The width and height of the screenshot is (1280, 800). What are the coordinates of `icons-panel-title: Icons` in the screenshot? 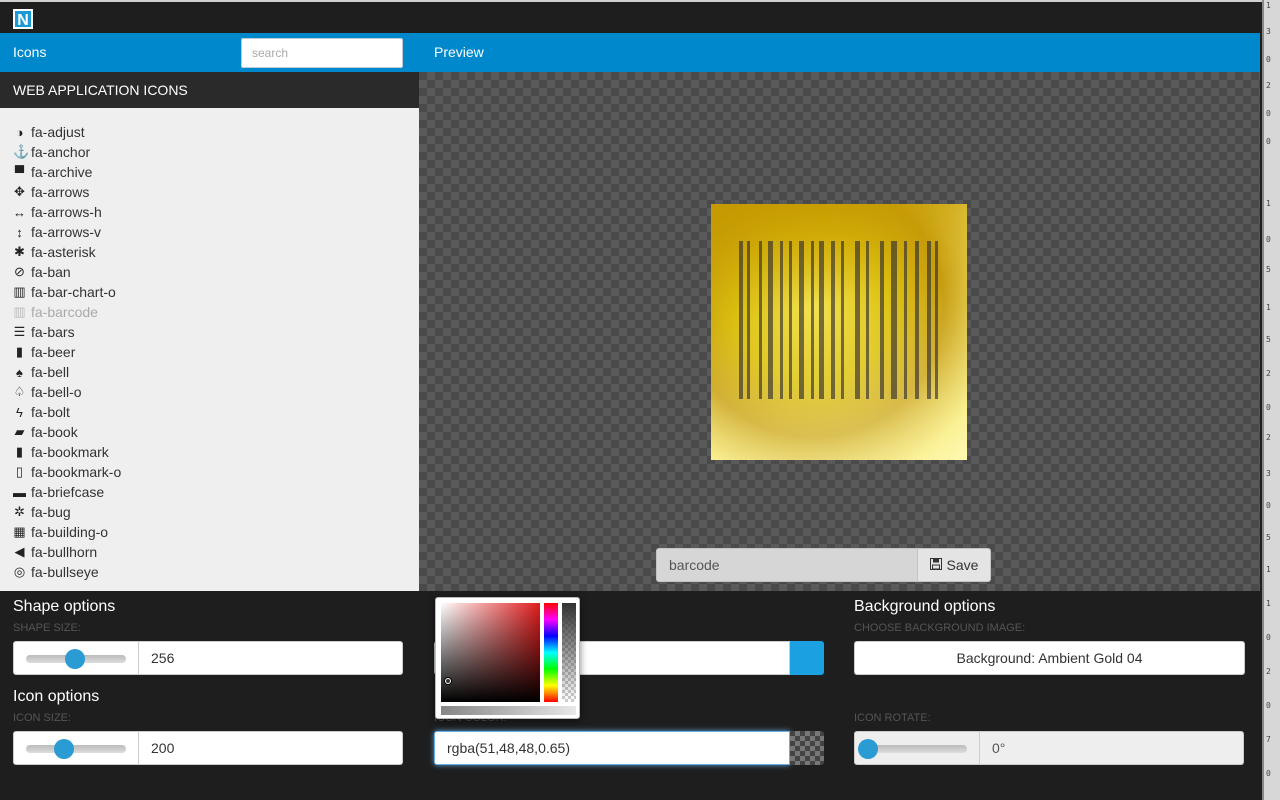 It's located at (30, 52).